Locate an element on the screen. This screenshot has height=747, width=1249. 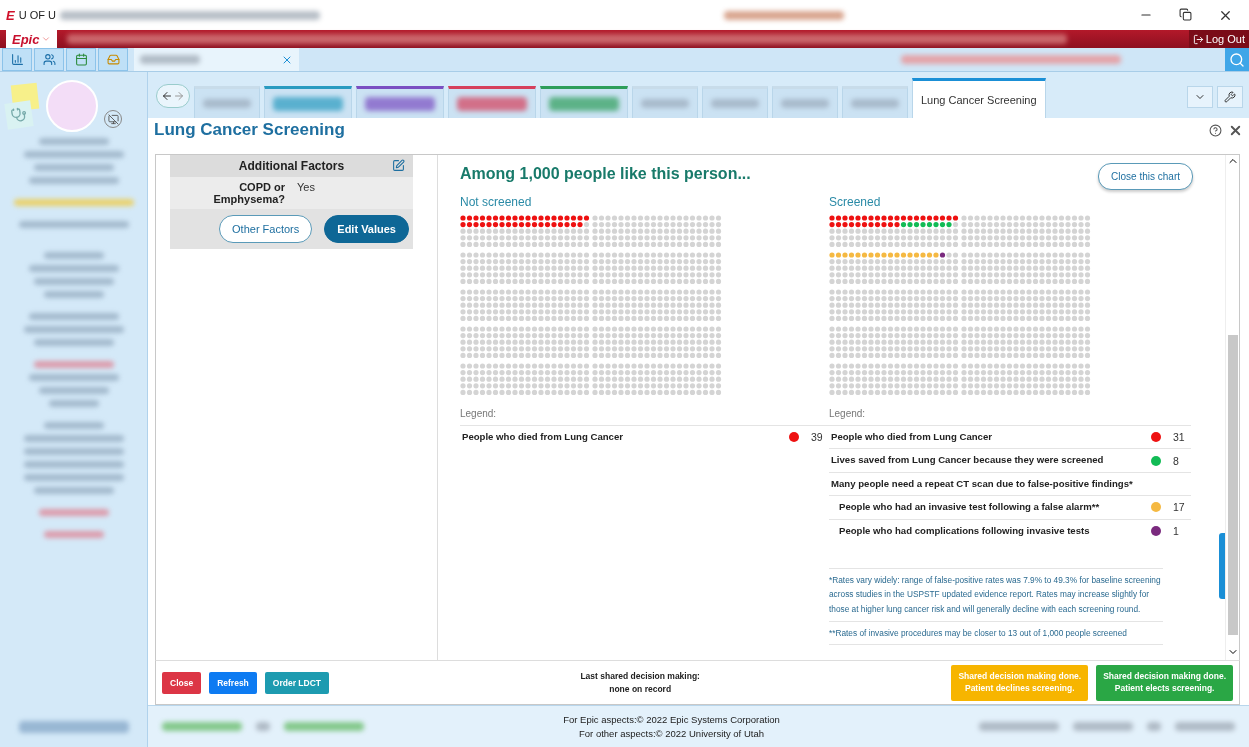
logout-button: Log Out is located at coordinates (1218, 39).